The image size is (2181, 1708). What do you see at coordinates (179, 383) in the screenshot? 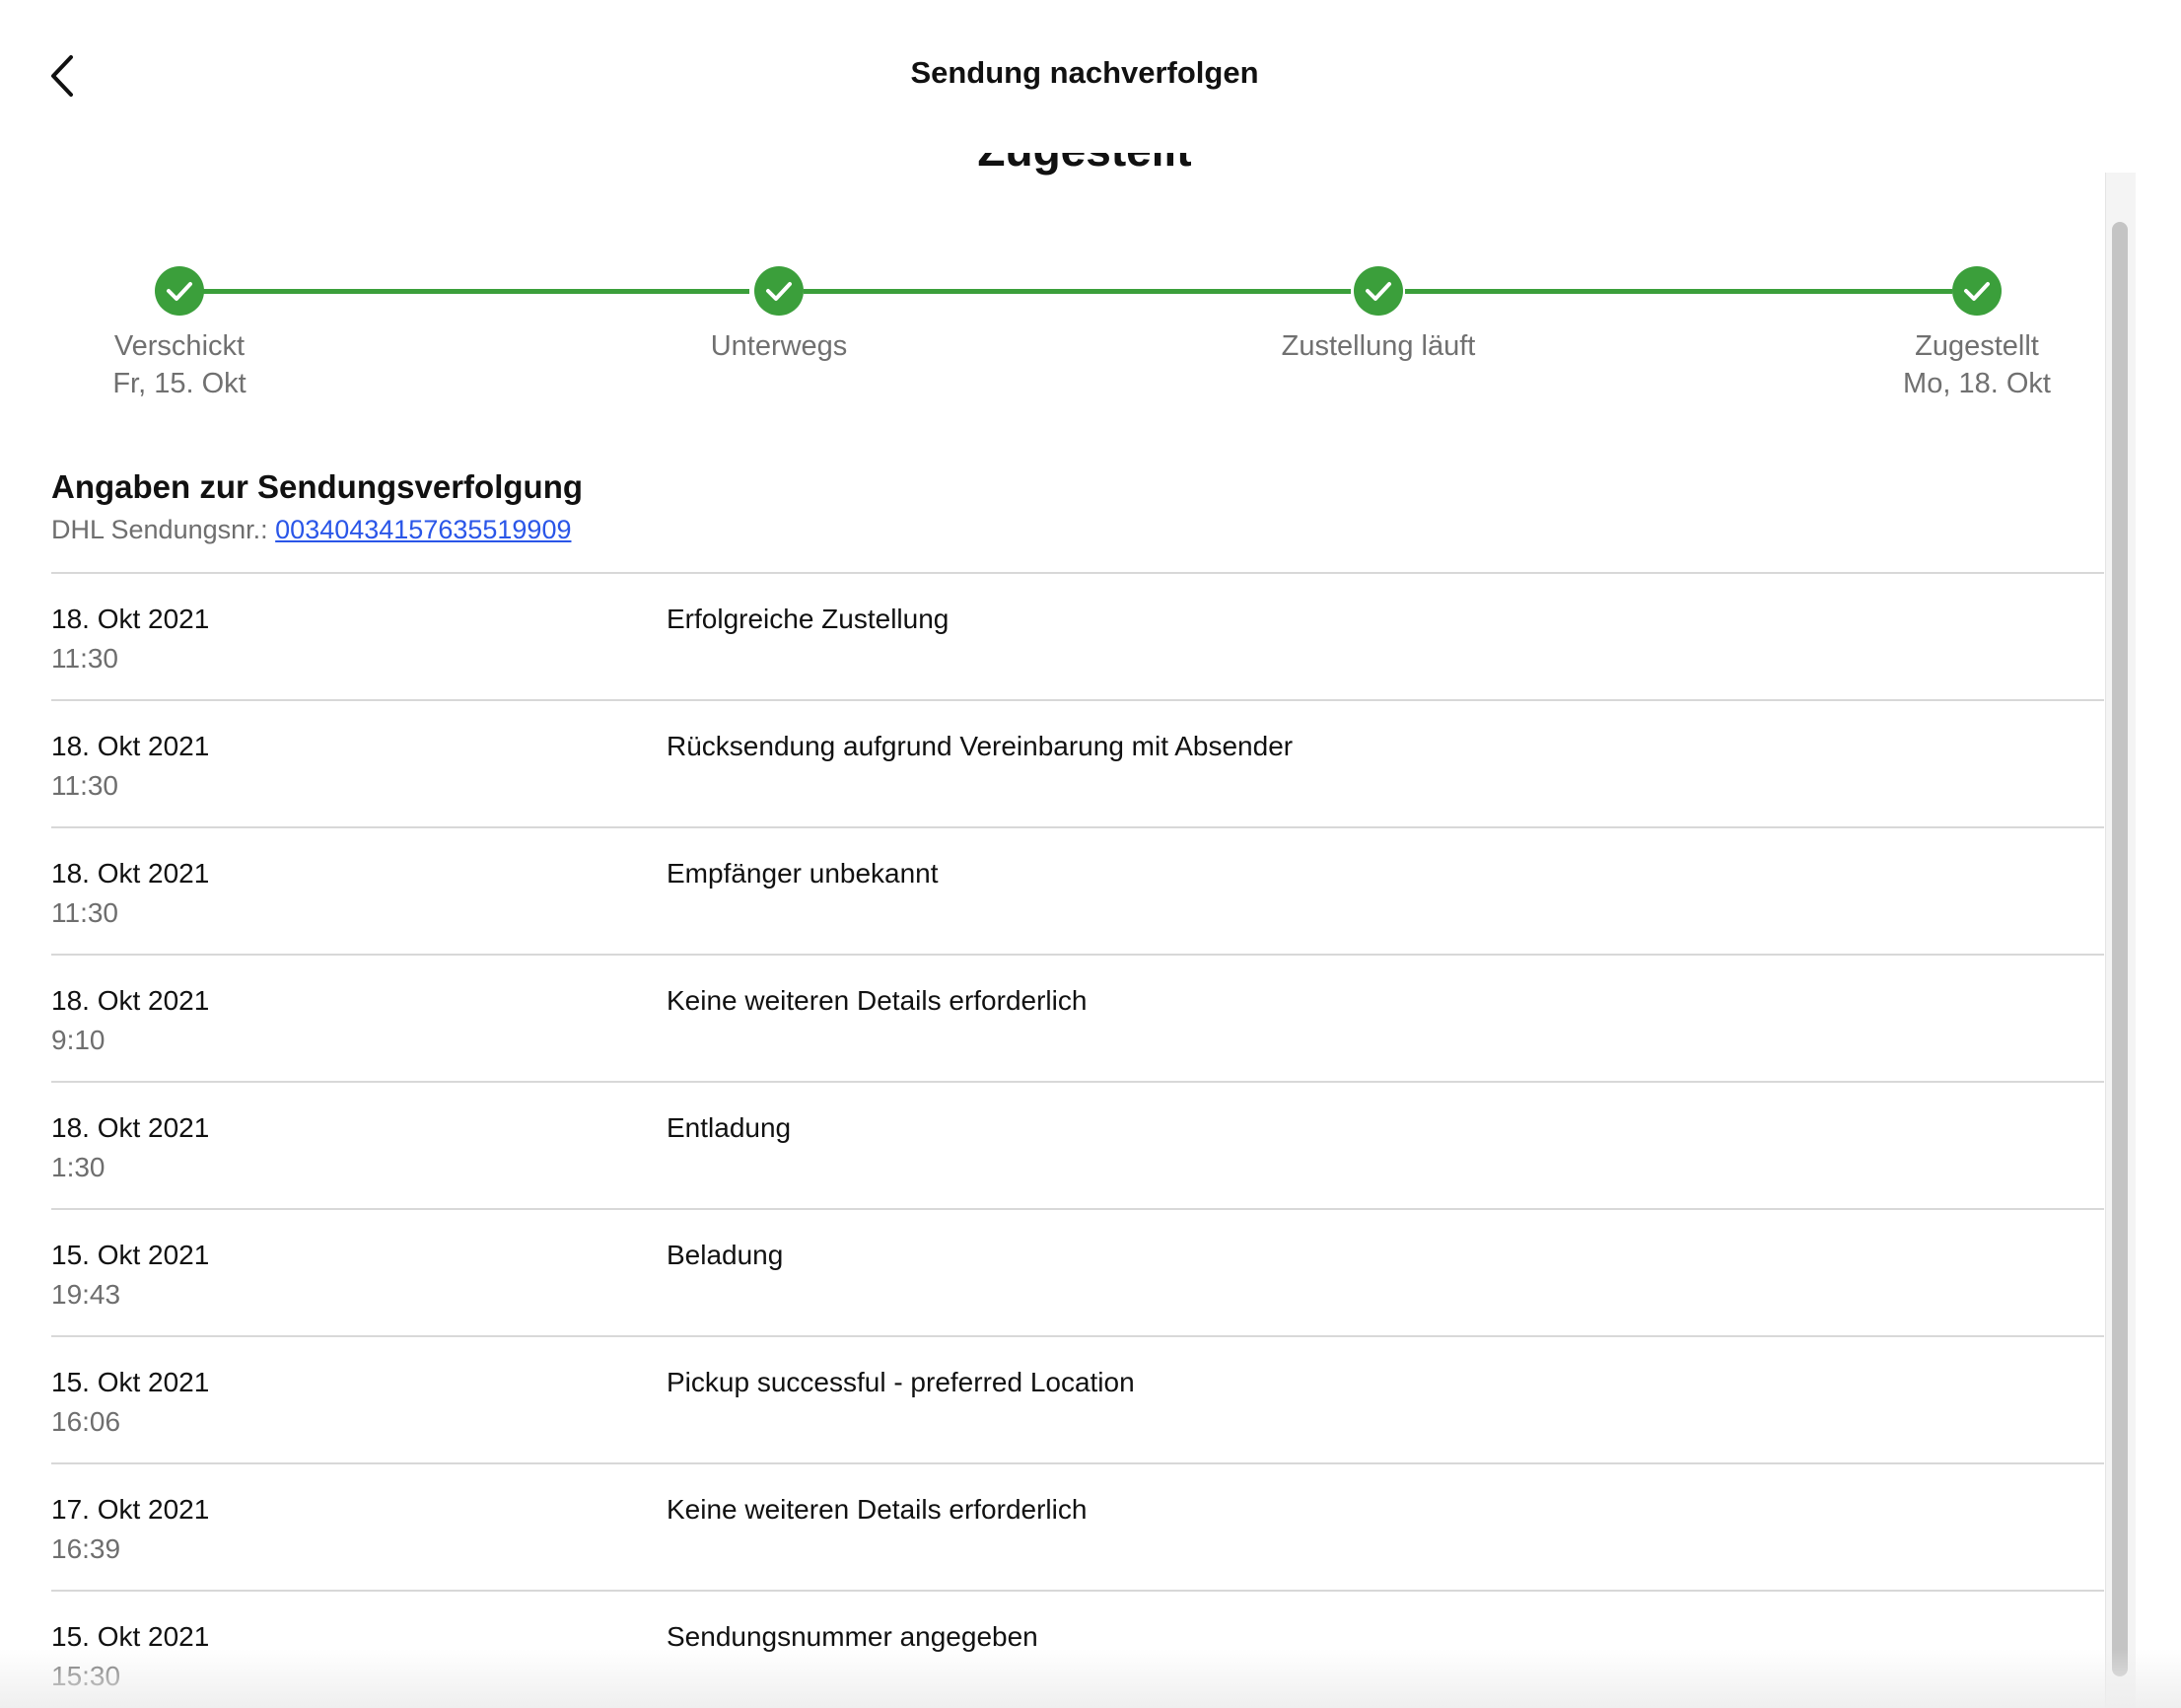
I see `step-date-verschickt: Fr, 15. Okt` at bounding box center [179, 383].